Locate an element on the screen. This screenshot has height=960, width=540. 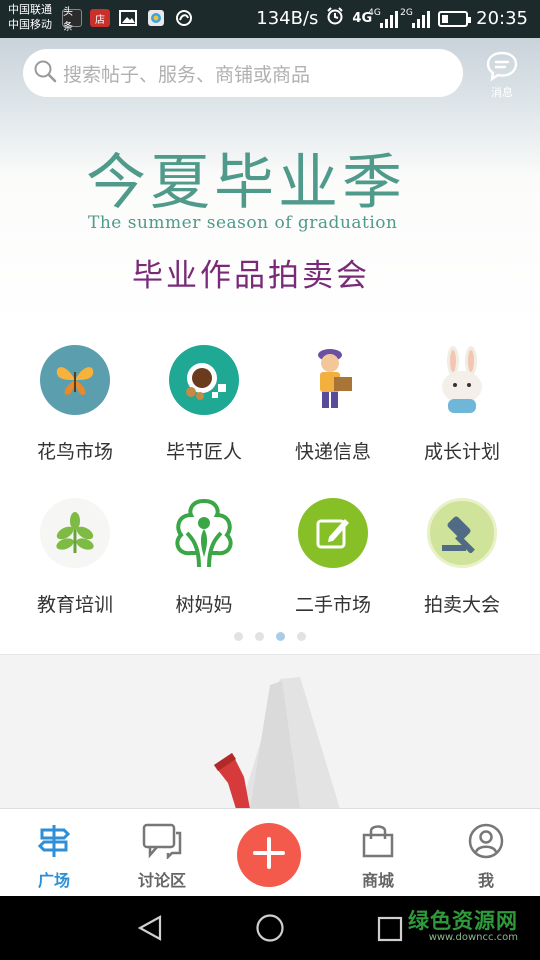
coffee-icon is located at coordinates (204, 380).